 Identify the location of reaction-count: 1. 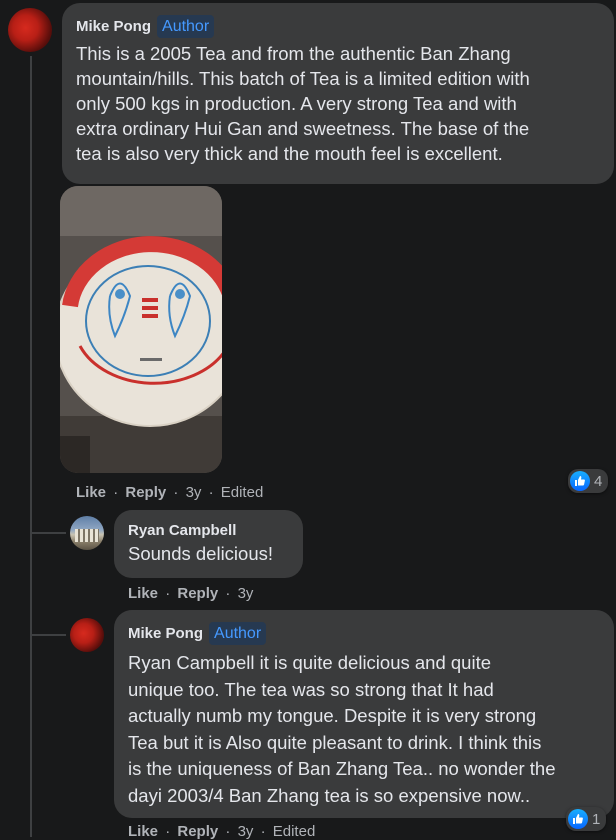
(586, 819).